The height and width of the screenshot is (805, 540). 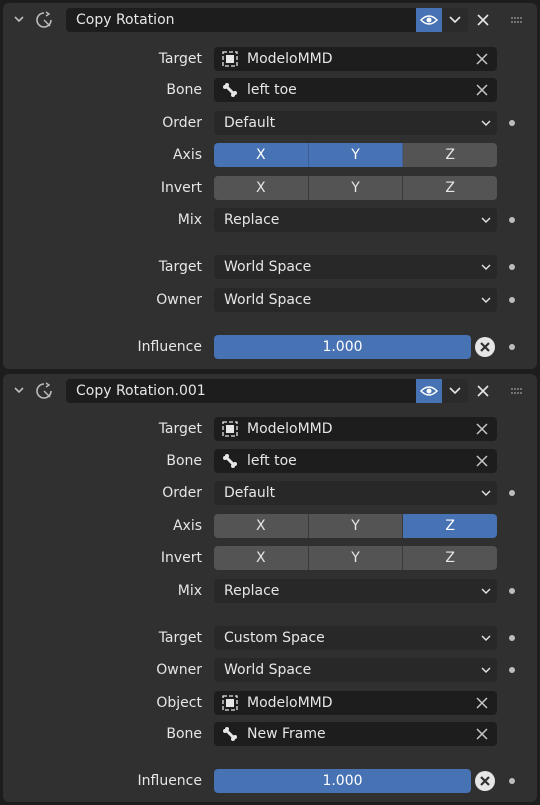 I want to click on target-row: Target ModeloMMD, so click(x=270, y=429).